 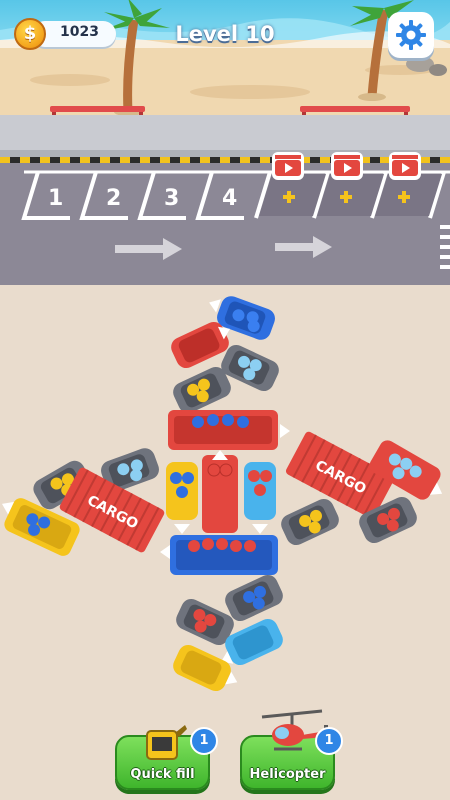 I want to click on bus-blue-center, so click(x=219, y=555).